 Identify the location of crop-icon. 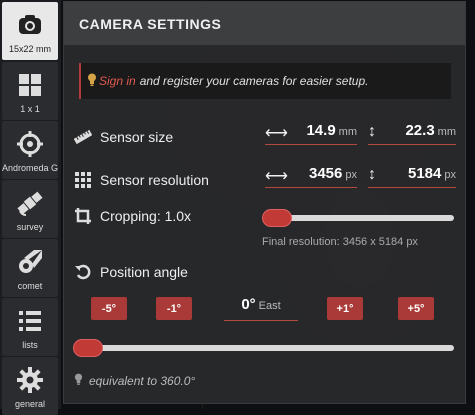
(83, 216).